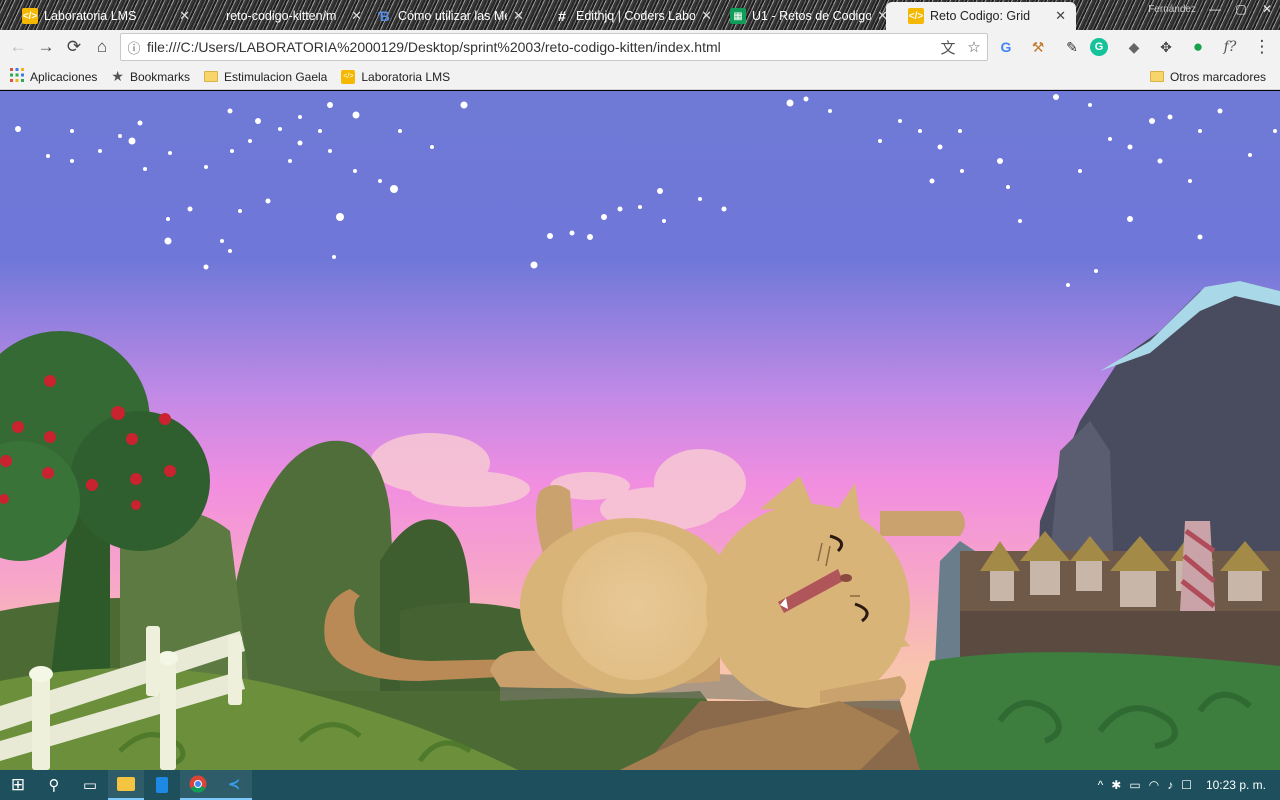  Describe the element at coordinates (1172, 9) in the screenshot. I see `profile-button: Fernández` at that location.